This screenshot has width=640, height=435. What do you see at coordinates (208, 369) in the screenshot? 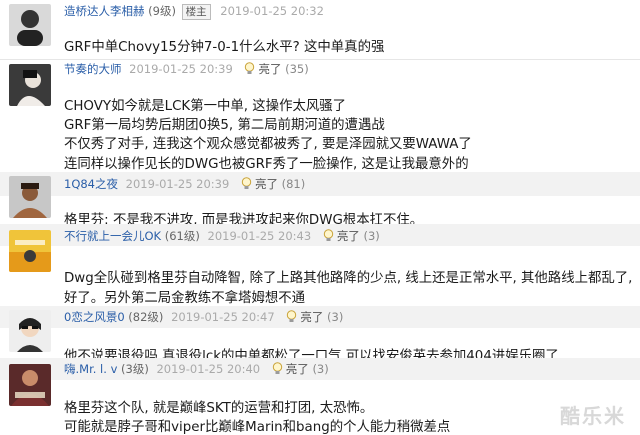
I see `timestamp: 2019-01-25 20:40` at bounding box center [208, 369].